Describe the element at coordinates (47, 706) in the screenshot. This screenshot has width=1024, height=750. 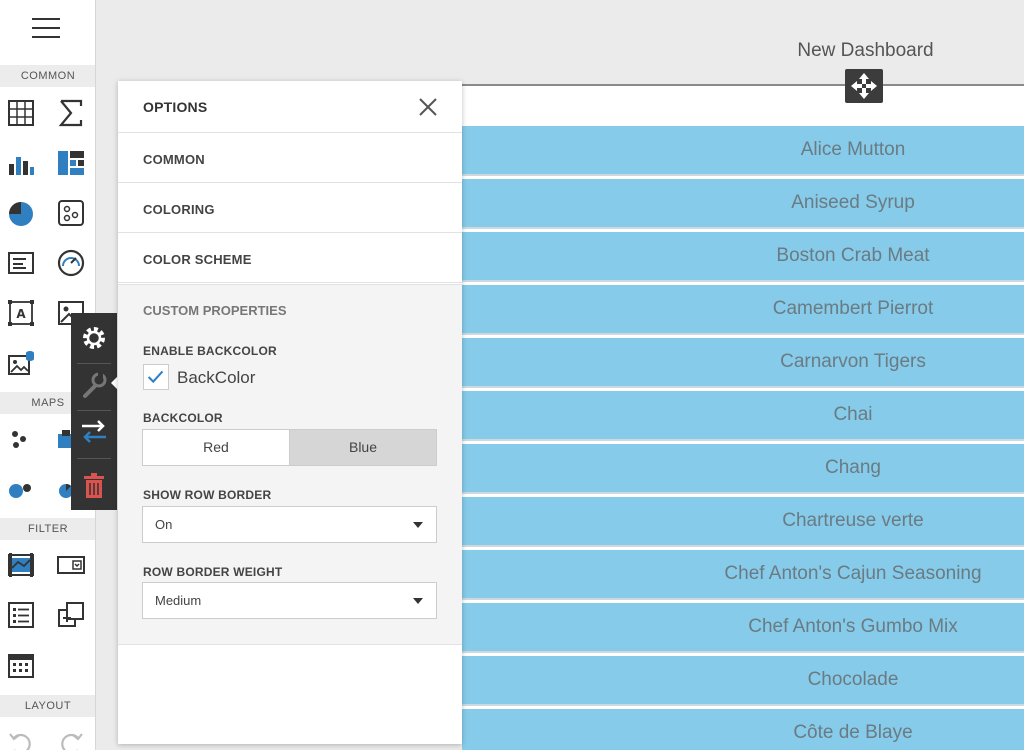
I see `toolbox-group-layout: LAYOUT` at that location.